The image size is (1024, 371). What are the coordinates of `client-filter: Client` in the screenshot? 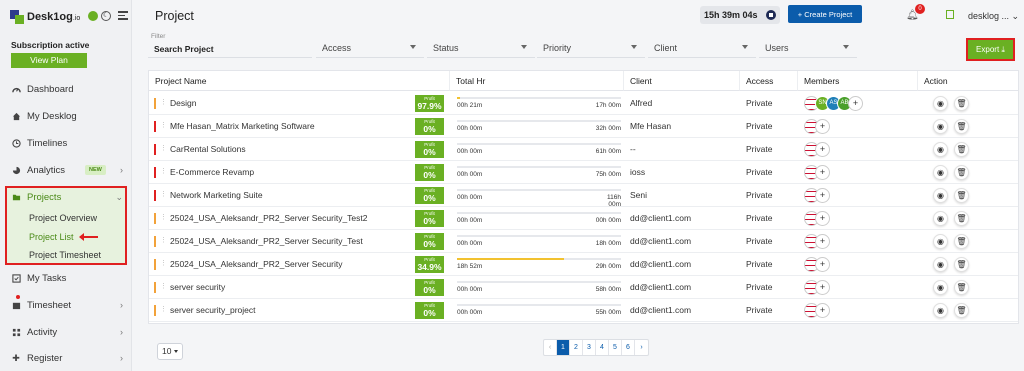 It's located at (702, 48).